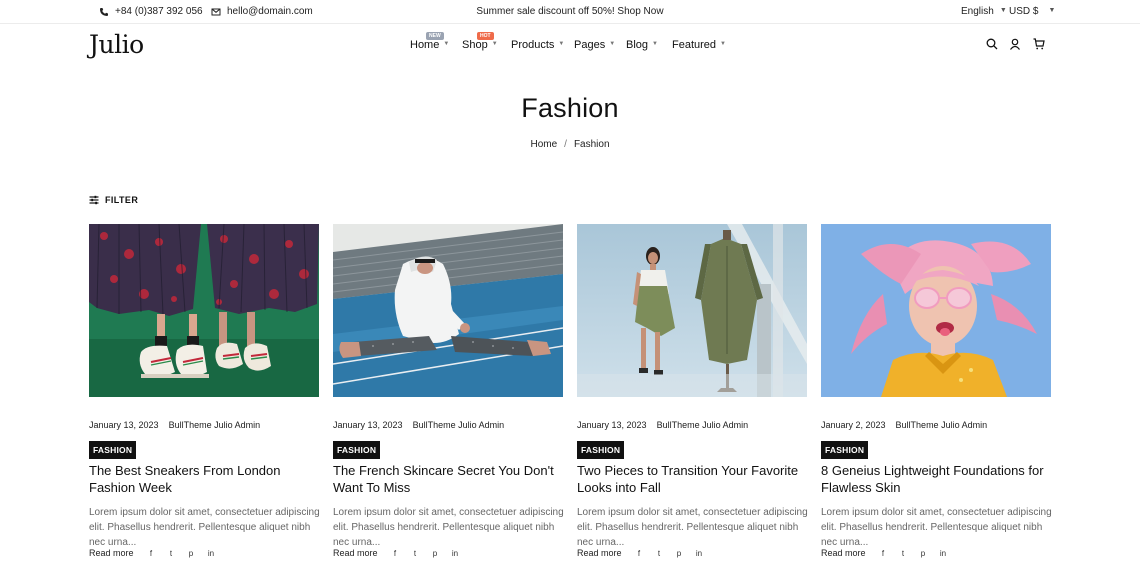 The image size is (1140, 564). What do you see at coordinates (992, 44) in the screenshot?
I see `search-icon` at bounding box center [992, 44].